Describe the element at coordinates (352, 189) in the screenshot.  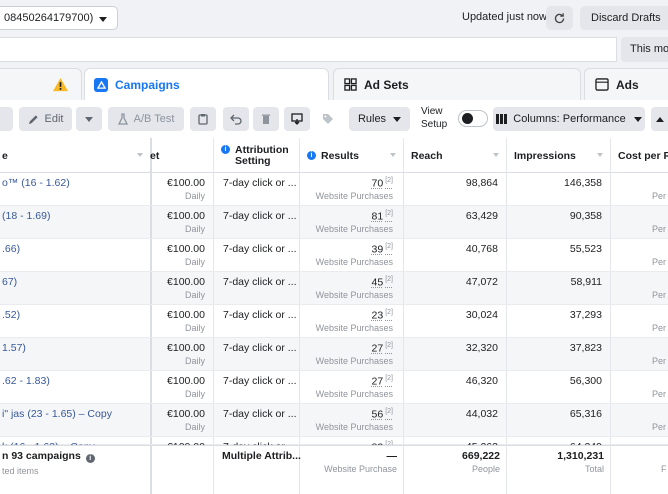
I see `results-cell: 70 [2] Website Purchases` at that location.